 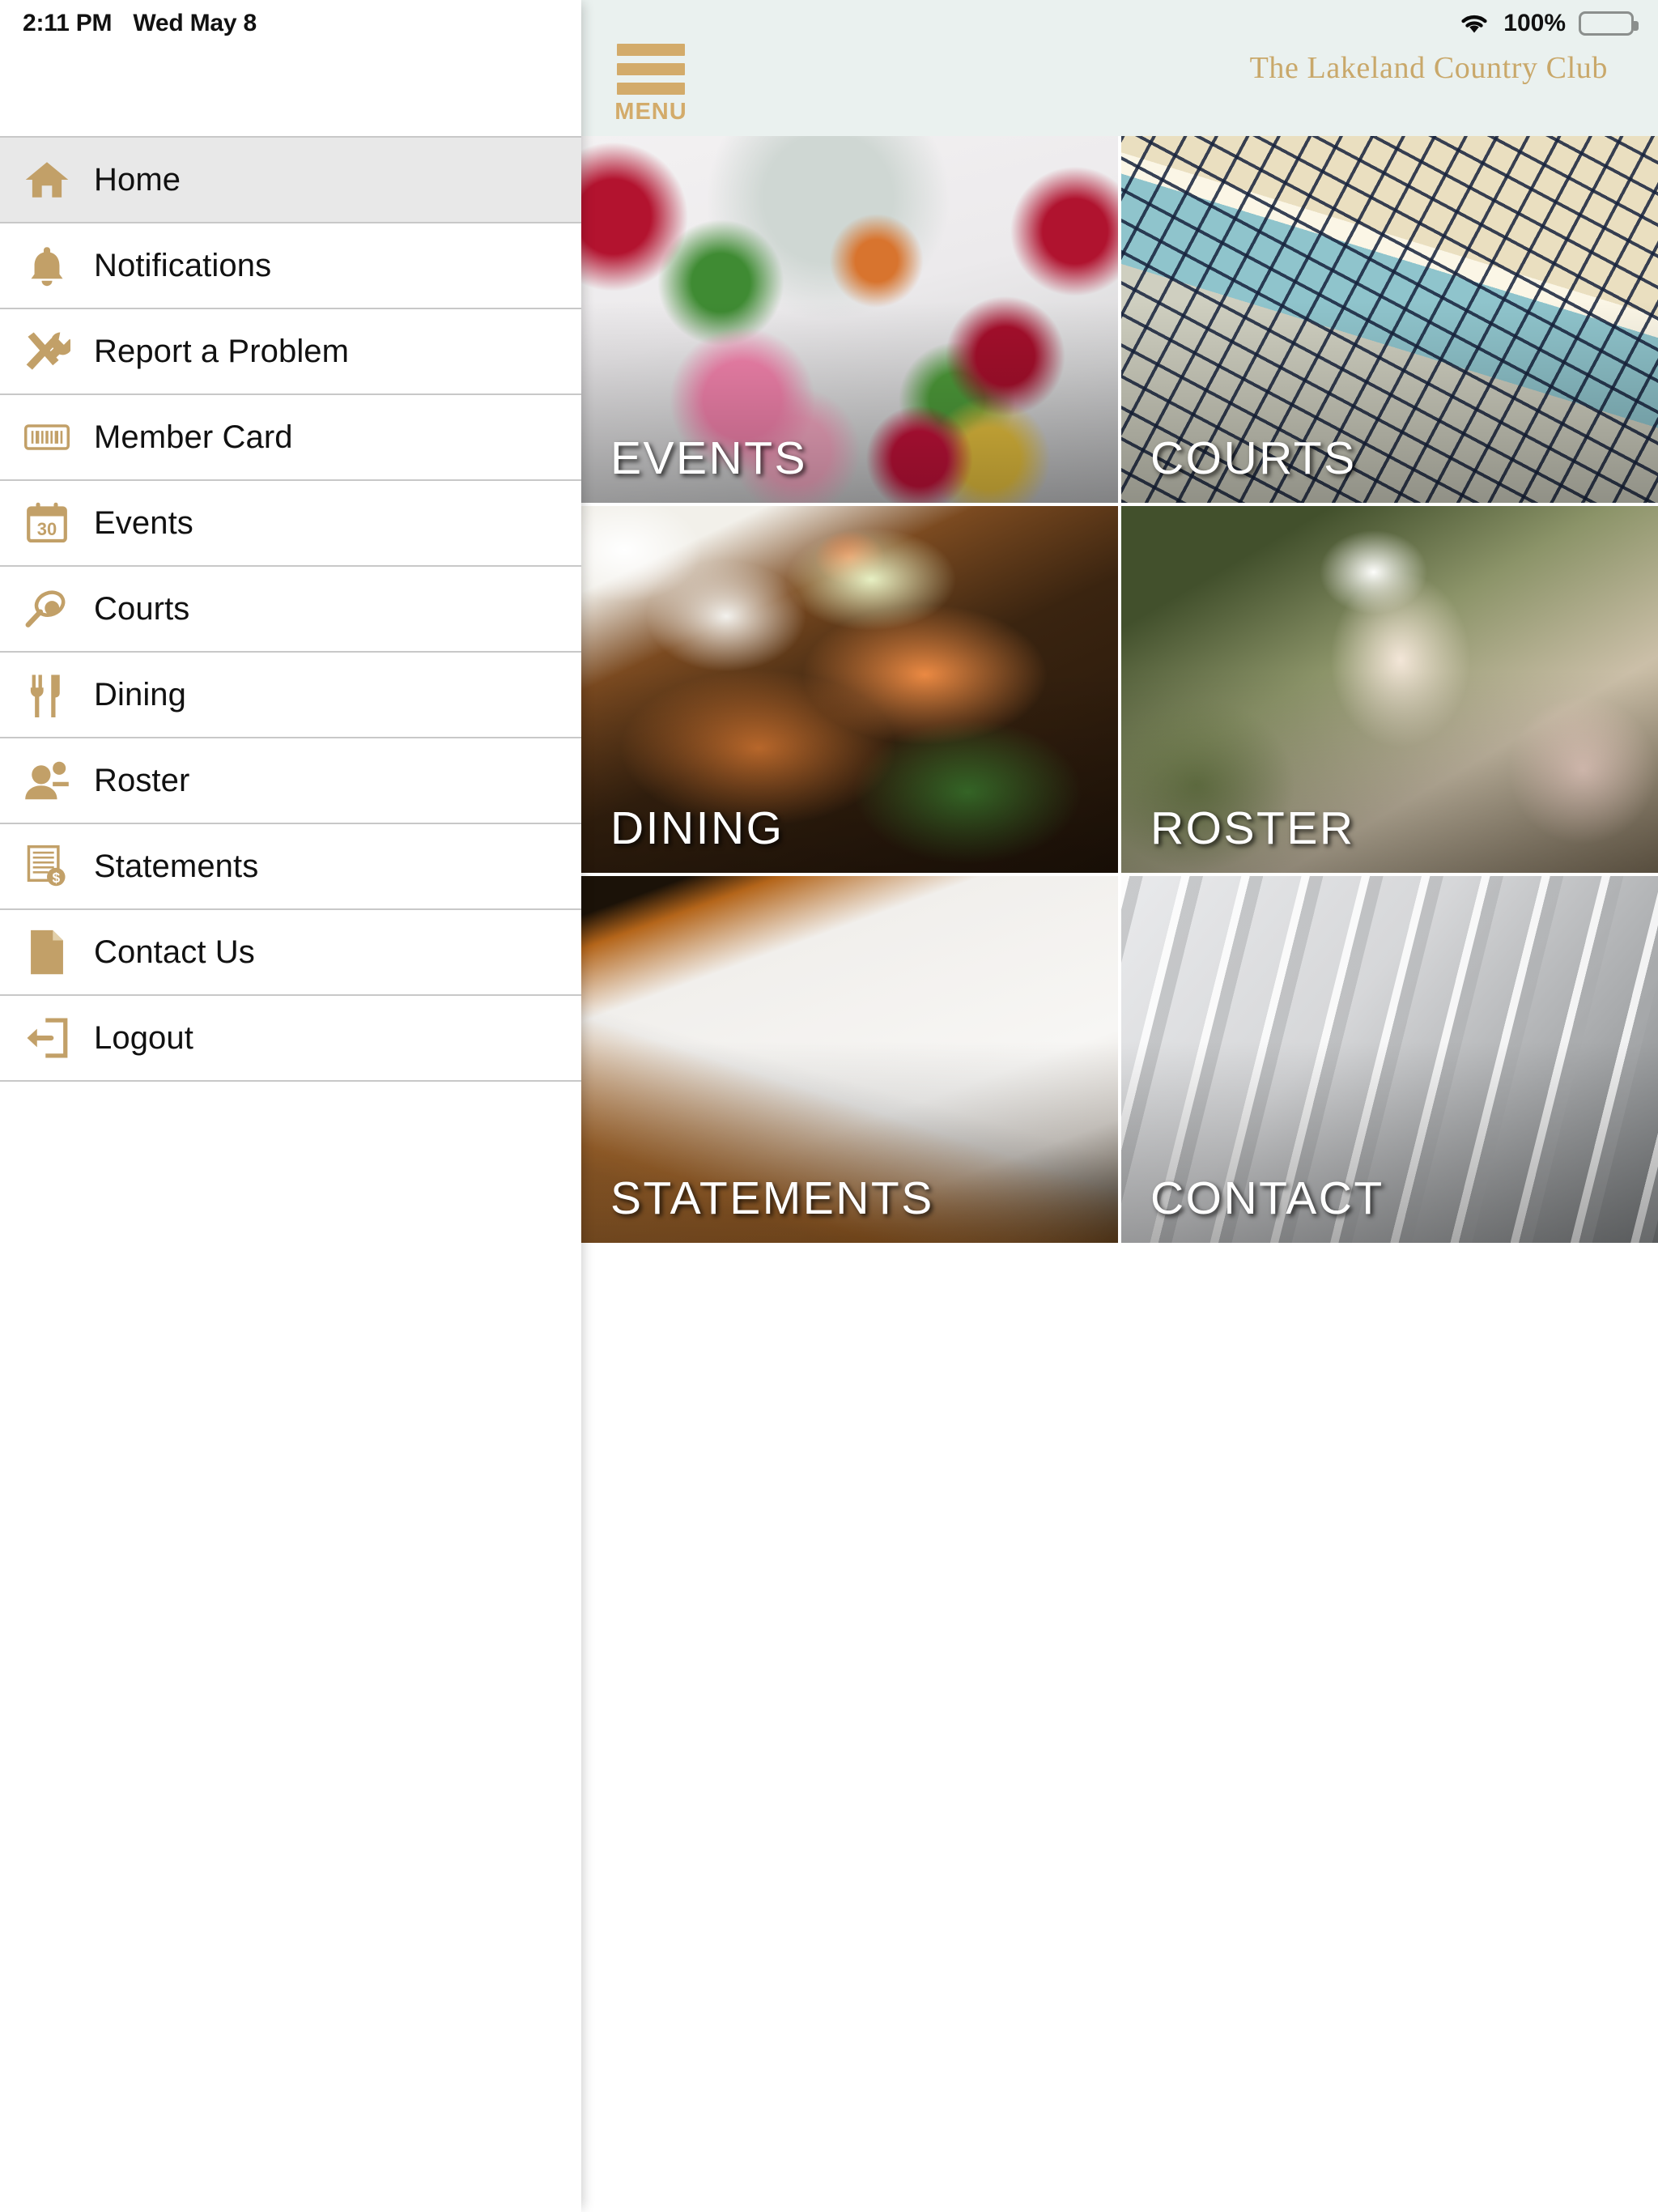 I want to click on sidebar-item-roster: Roster, so click(x=290, y=781).